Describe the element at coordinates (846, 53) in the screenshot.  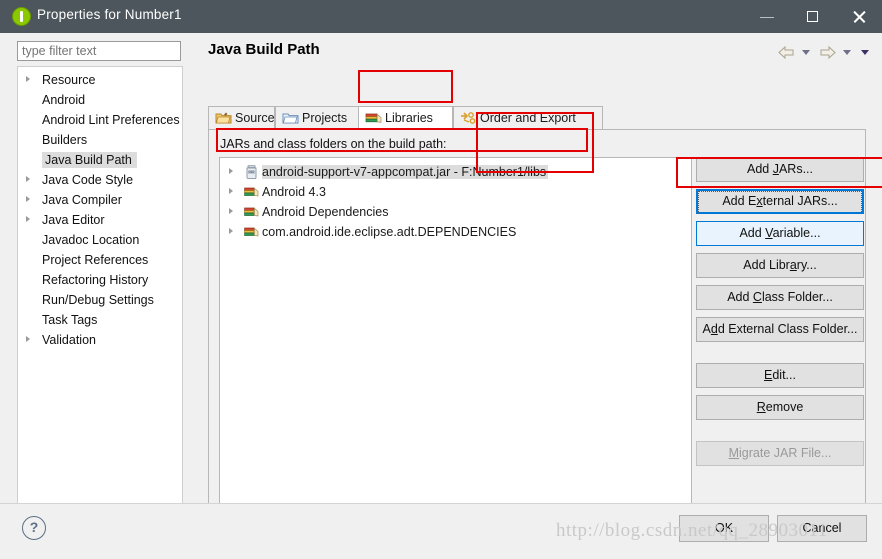
I see `forward-menu-chevron-down-icon` at that location.